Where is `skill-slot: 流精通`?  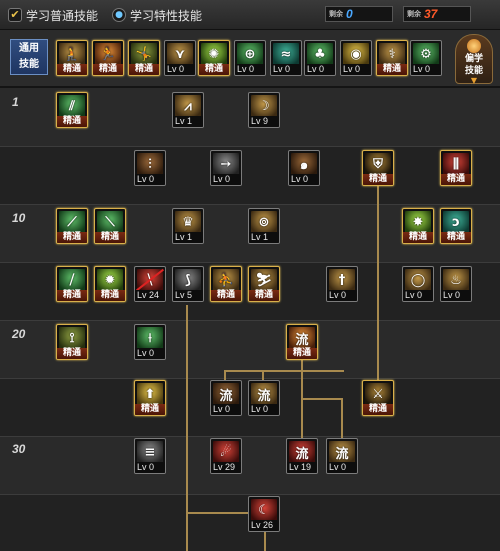 skill-slot: 流精通 is located at coordinates (302, 342).